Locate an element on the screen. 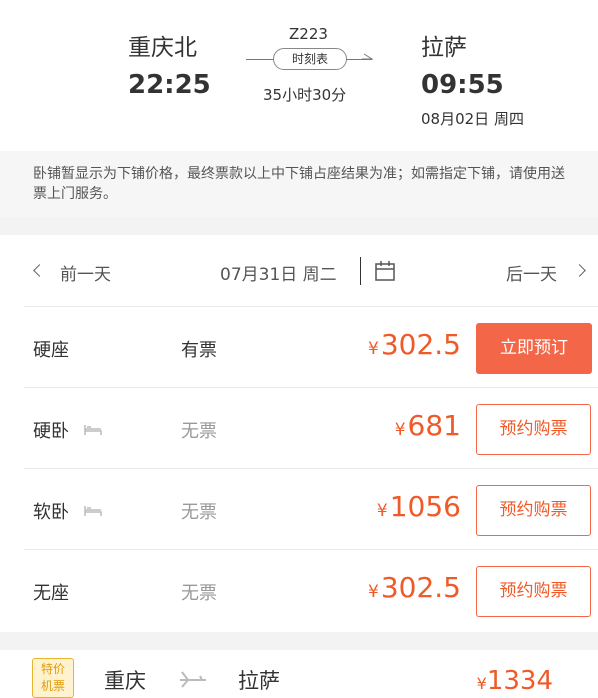  travel-duration: 35小时30分 is located at coordinates (305, 95).